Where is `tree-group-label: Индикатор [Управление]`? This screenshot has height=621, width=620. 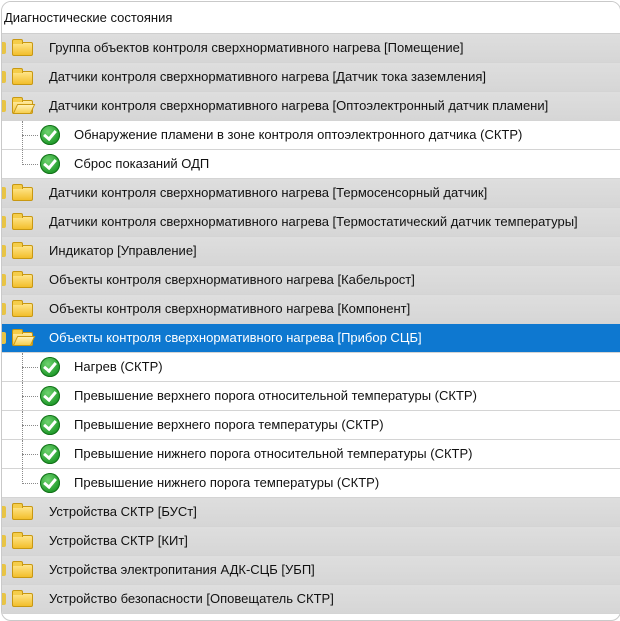
tree-group-label: Индикатор [Управление] is located at coordinates (123, 250).